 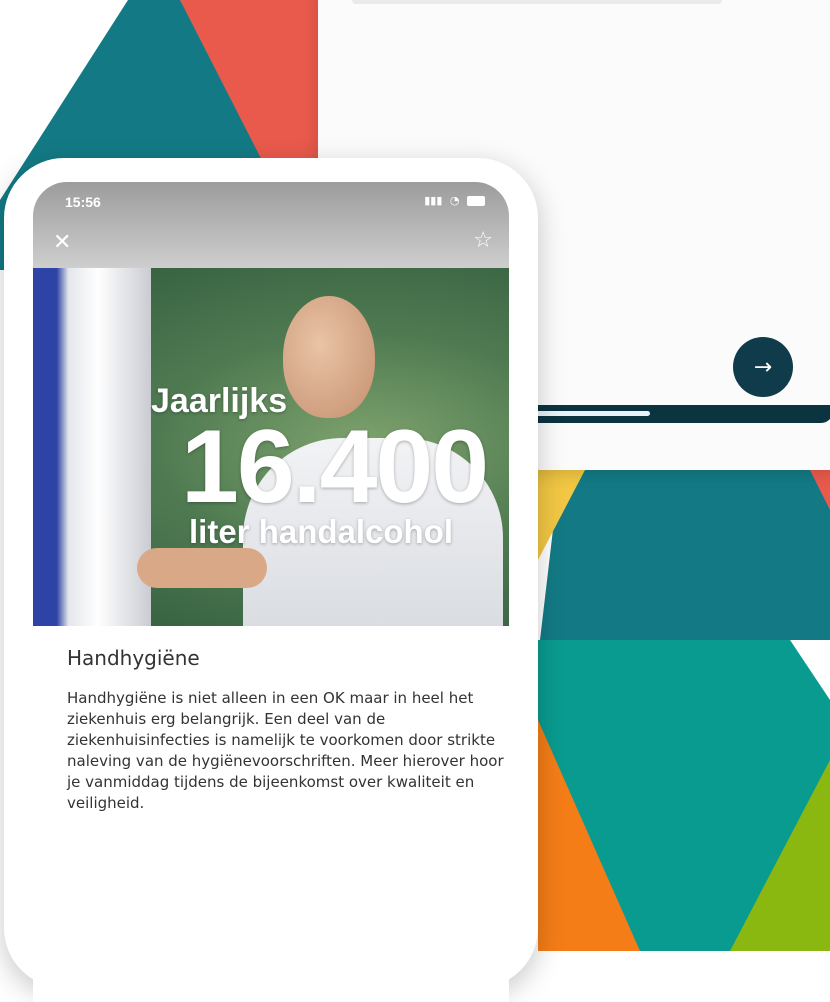 What do you see at coordinates (133, 658) in the screenshot?
I see `article-title: Handhygiëne` at bounding box center [133, 658].